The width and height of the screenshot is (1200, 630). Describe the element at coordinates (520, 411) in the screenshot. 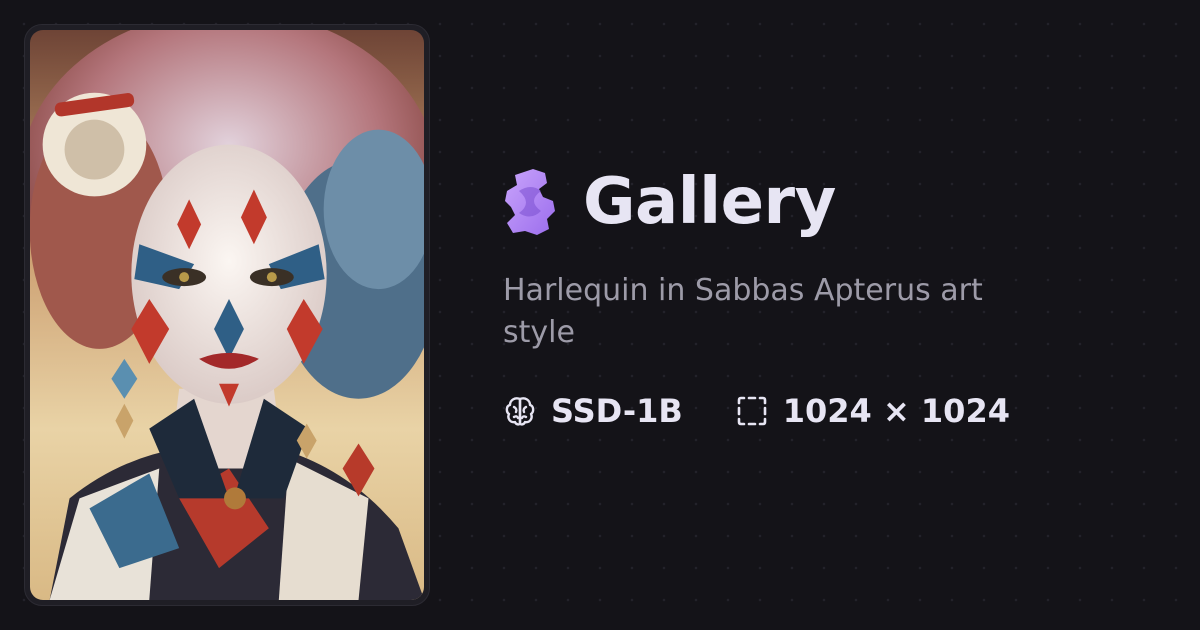

I see `brain-icon` at that location.